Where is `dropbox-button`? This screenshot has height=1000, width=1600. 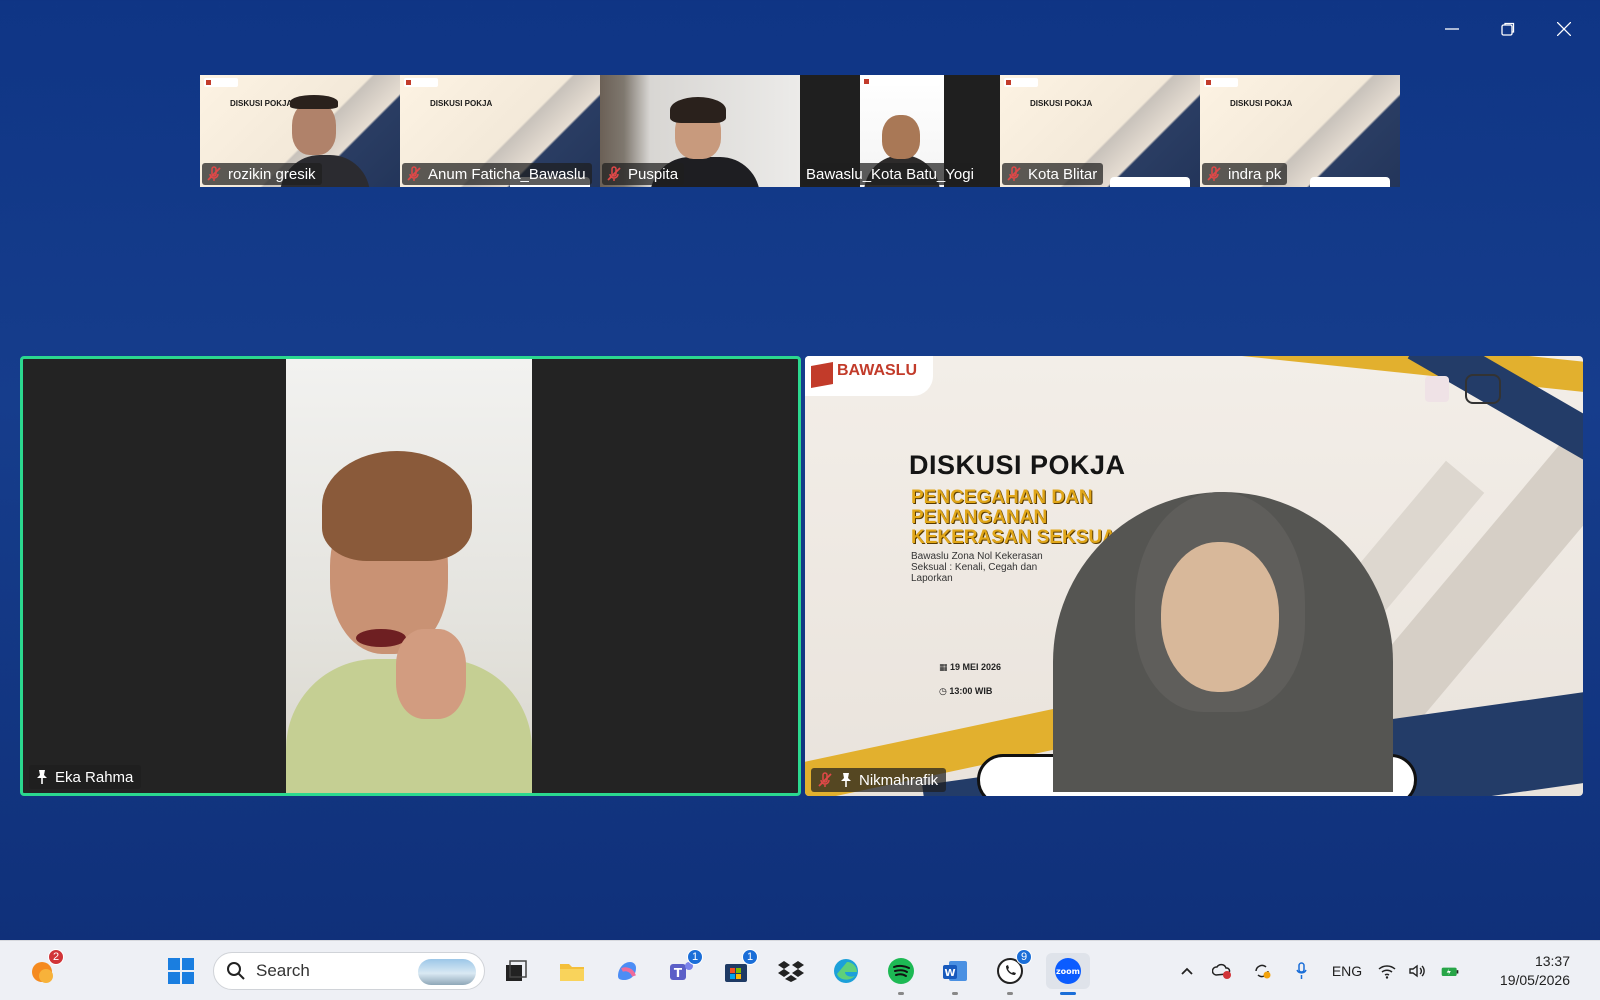 dropbox-button is located at coordinates (791, 971).